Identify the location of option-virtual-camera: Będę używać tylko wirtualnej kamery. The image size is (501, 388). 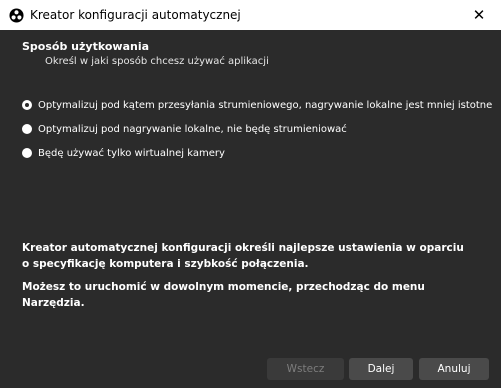
(123, 153).